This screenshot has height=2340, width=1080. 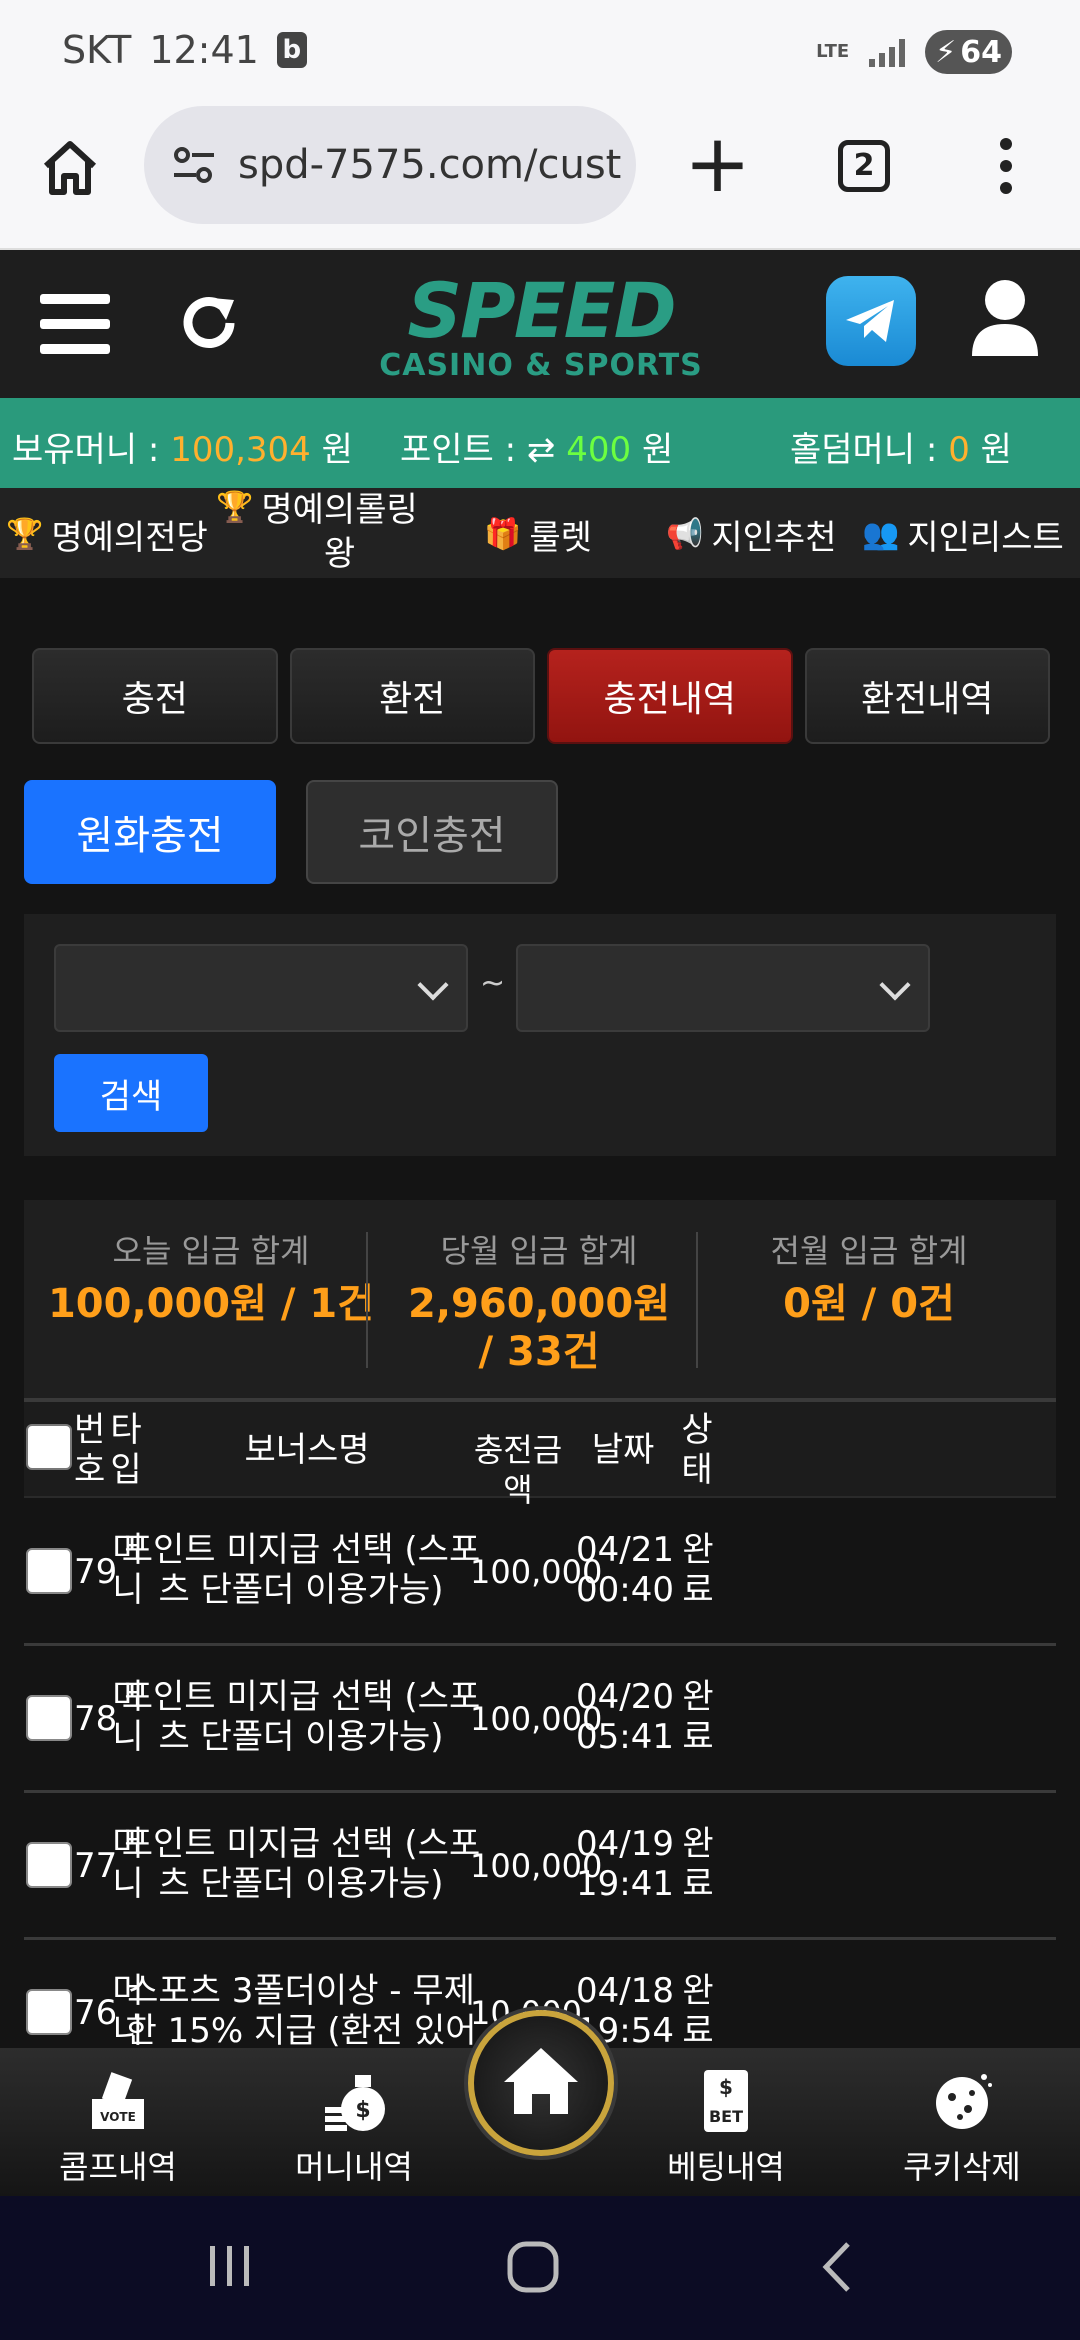 I want to click on row-date: 04/19 19:41, so click(x=625, y=1864).